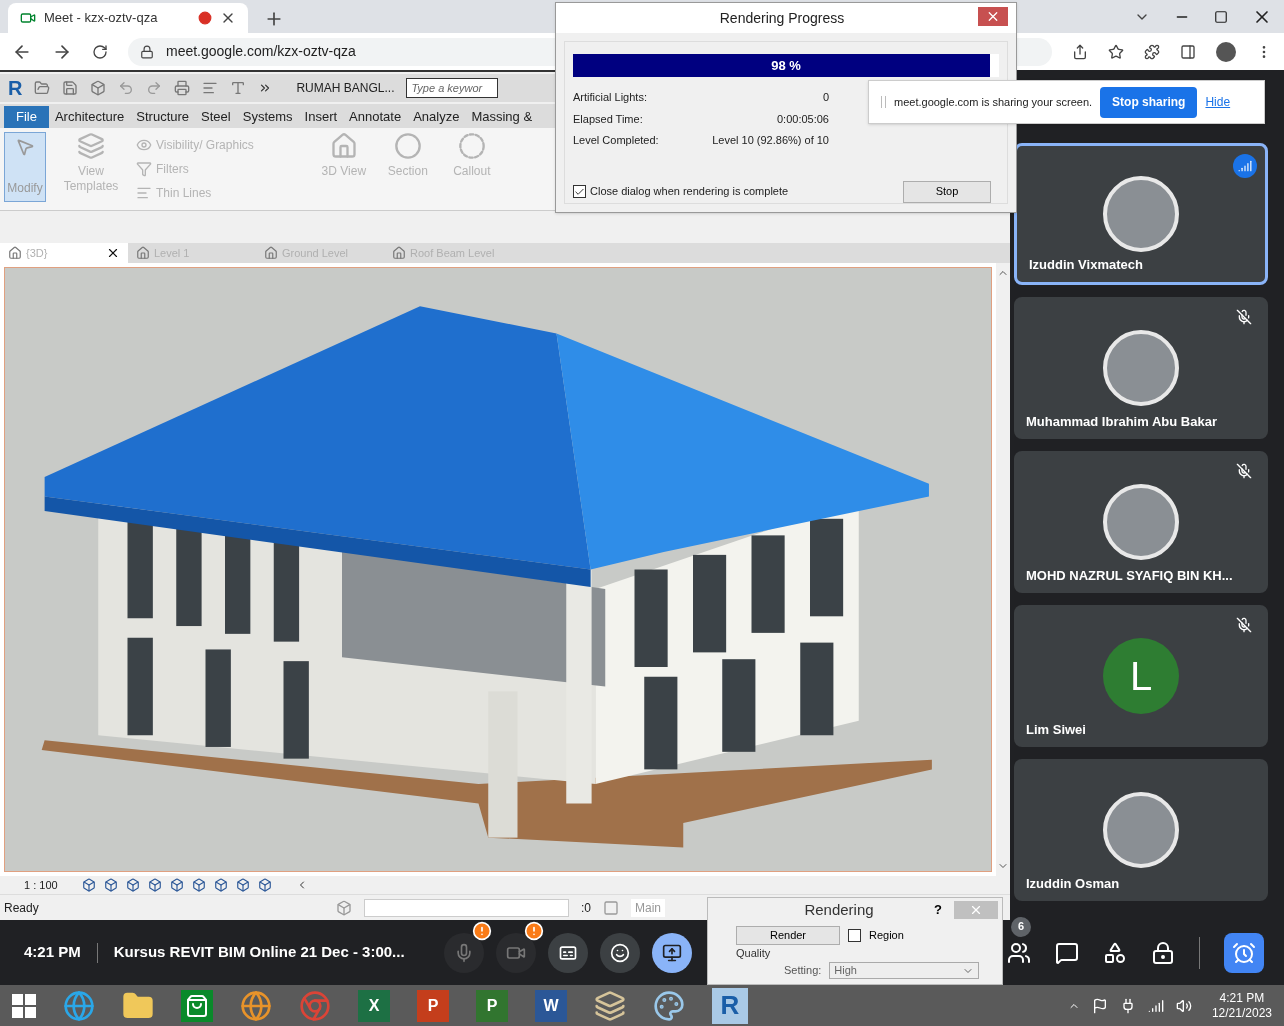 This screenshot has height=1026, width=1284. Describe the element at coordinates (610, 97) in the screenshot. I see `stat-label: Artificial Lights:` at that location.